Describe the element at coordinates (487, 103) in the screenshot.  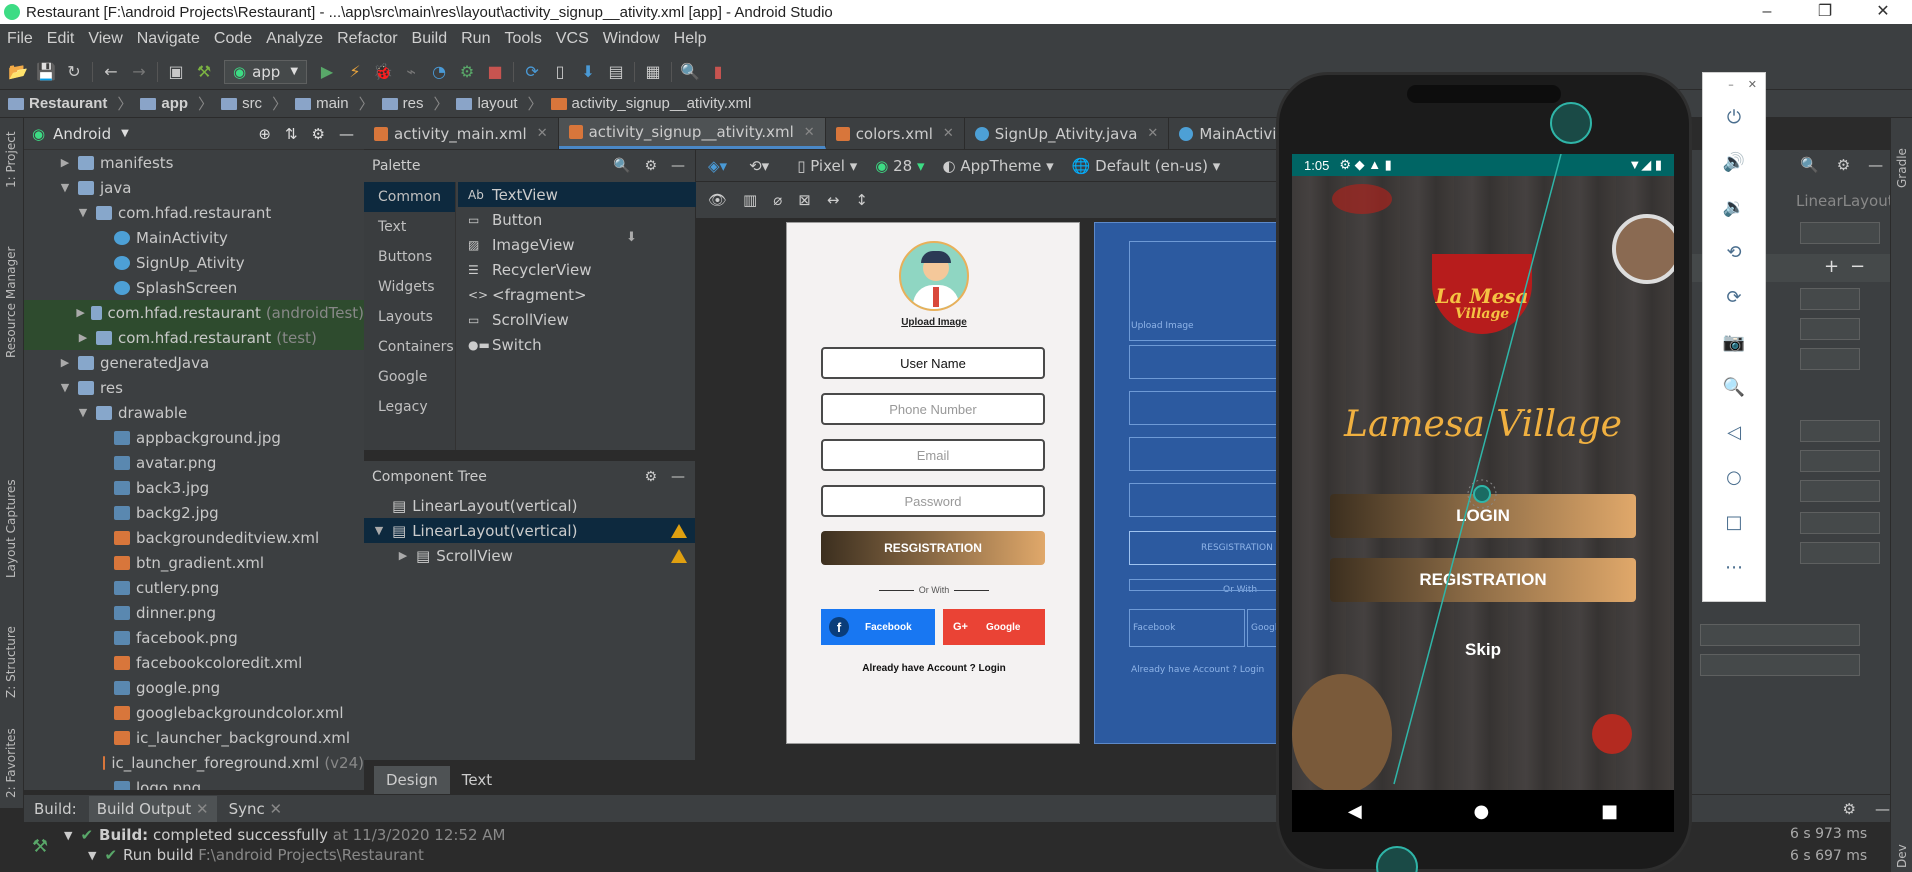
I see `breadcrumb-item: layout` at that location.